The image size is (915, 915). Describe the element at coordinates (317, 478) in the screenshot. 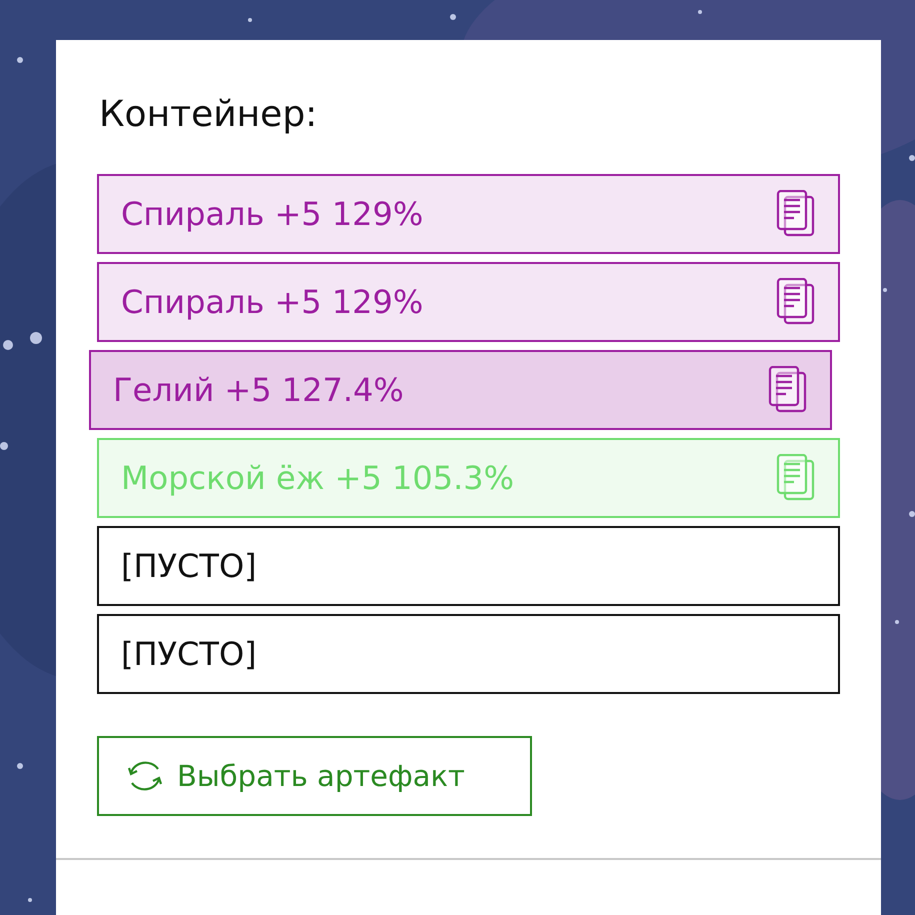

I see `artifact-label: Морской ёж +5 105.3%` at that location.